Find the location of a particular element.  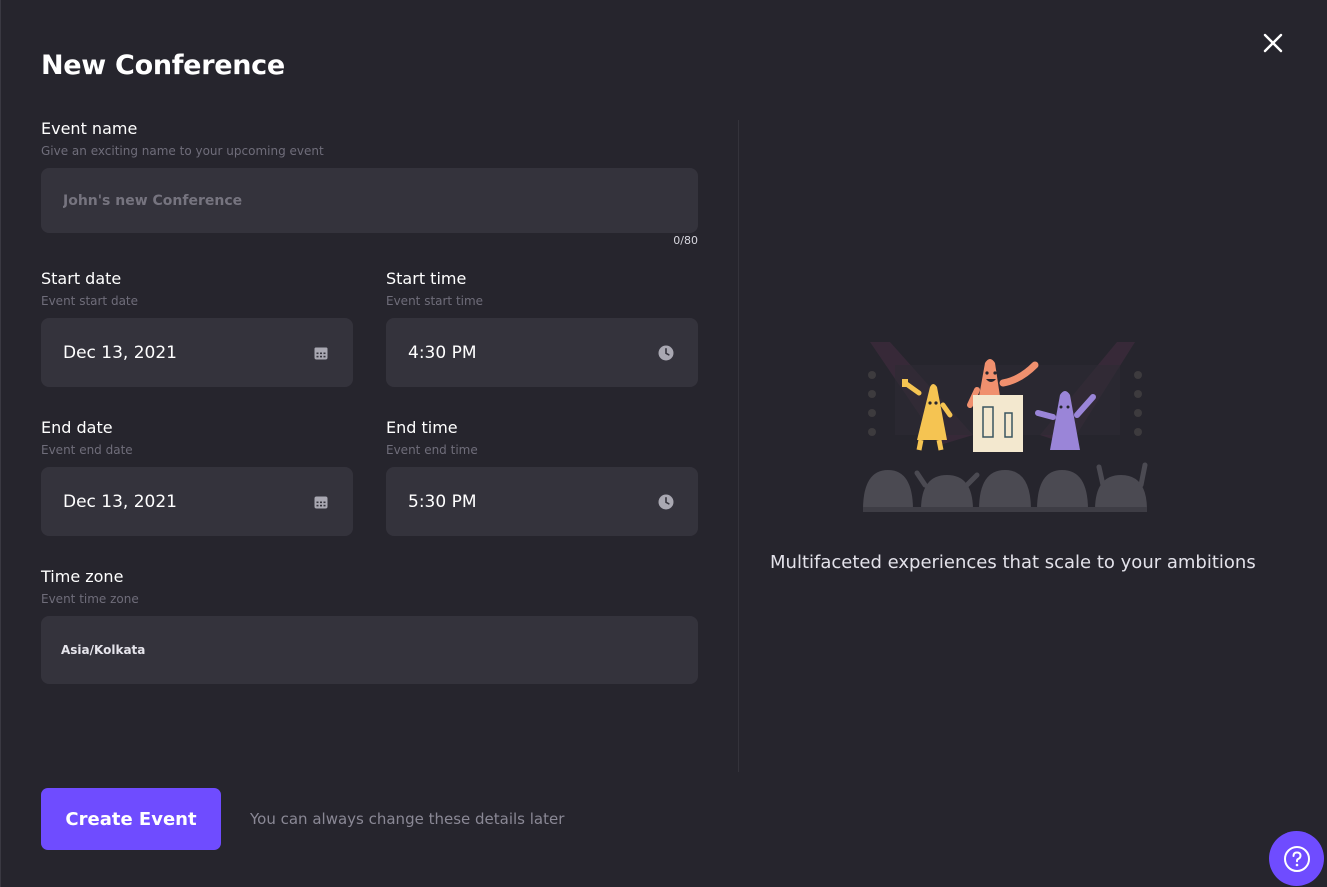

panel-divider is located at coordinates (738, 446).